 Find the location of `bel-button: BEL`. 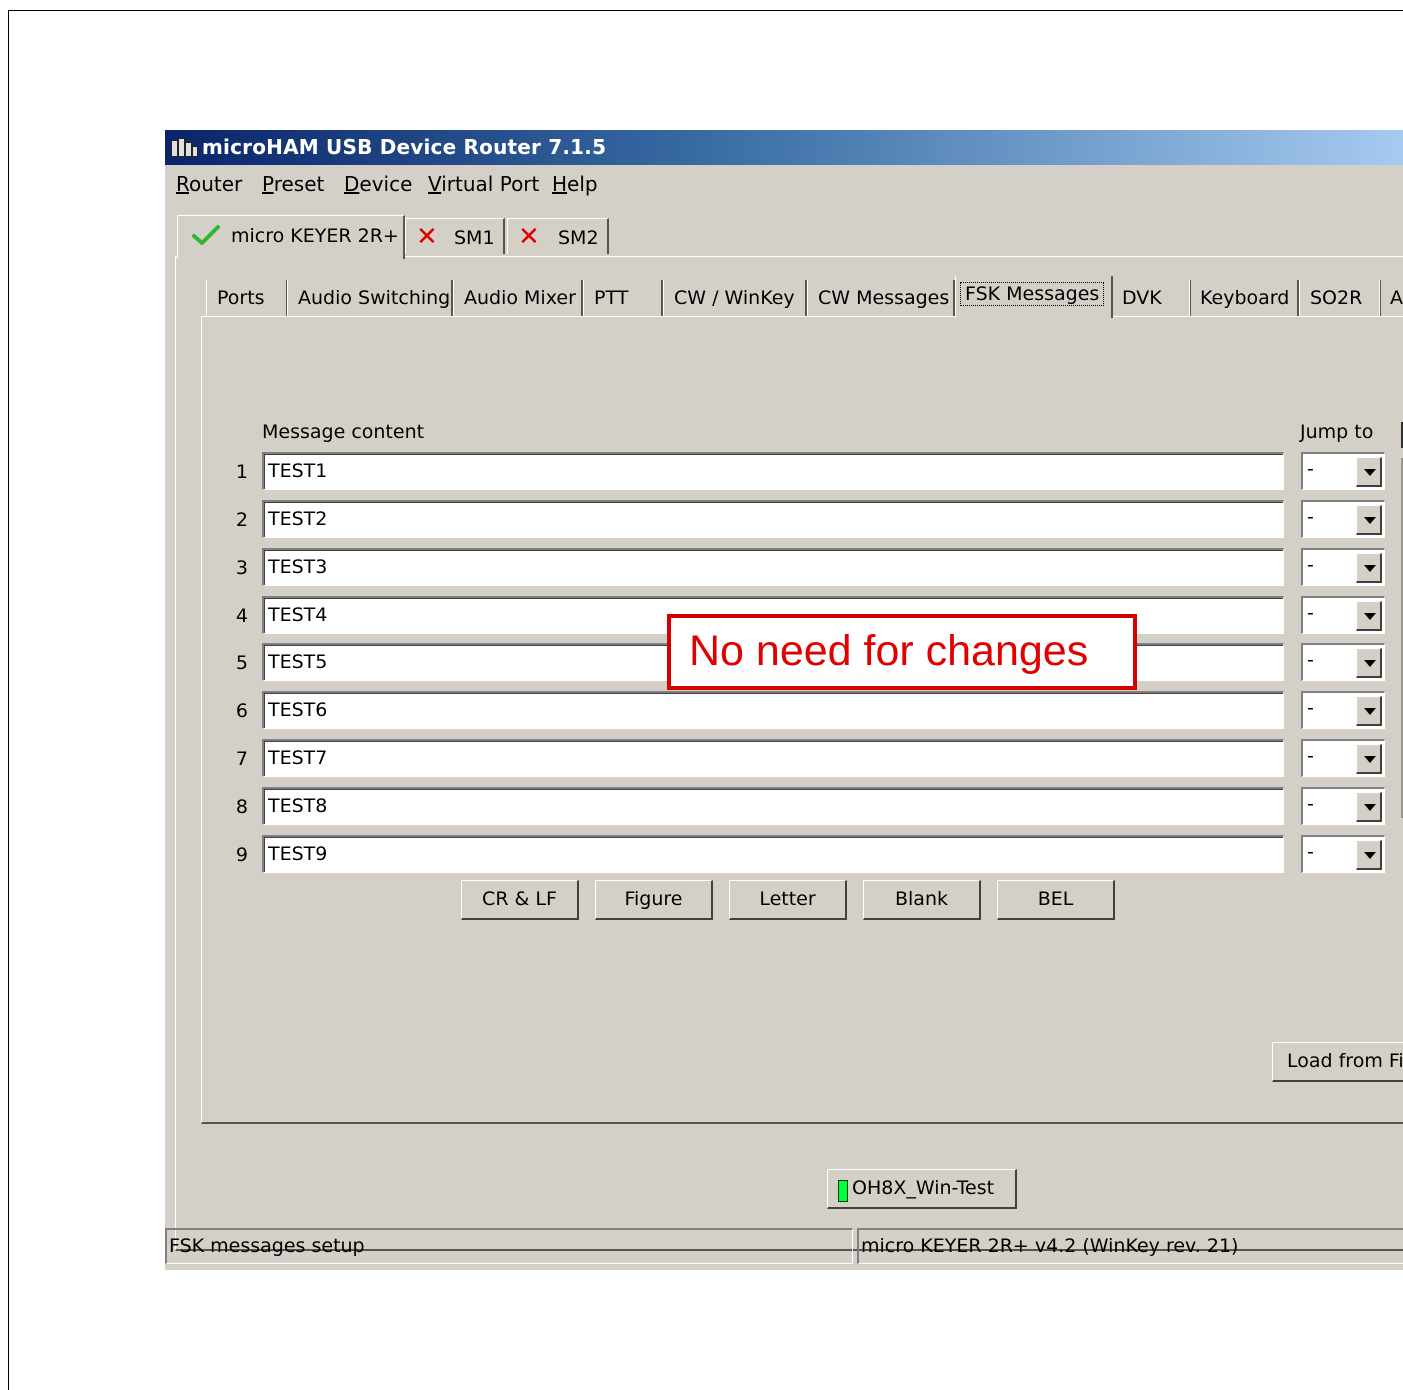

bel-button: BEL is located at coordinates (1056, 900).